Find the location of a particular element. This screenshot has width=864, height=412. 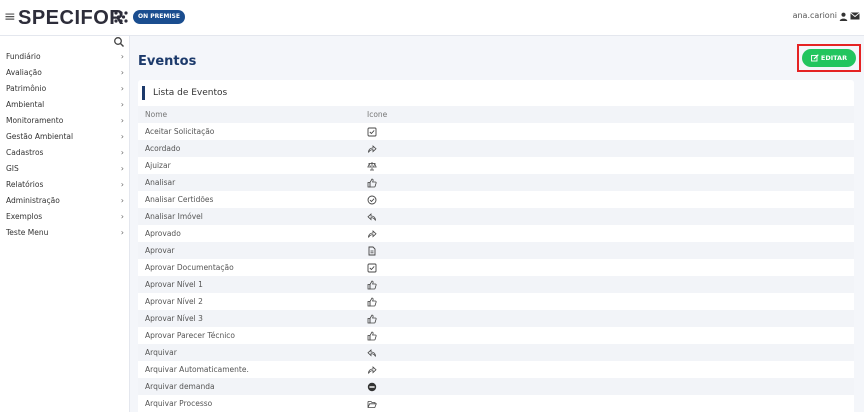

table-row: Analisar Certidões is located at coordinates (496, 199).